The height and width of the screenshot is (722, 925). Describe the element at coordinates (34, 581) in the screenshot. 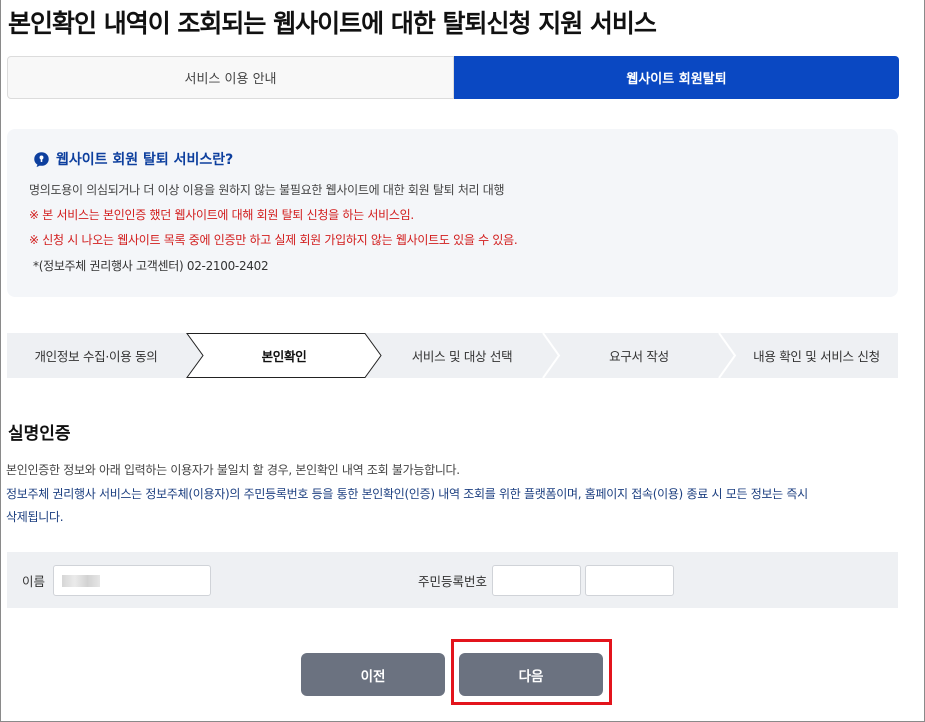

I see `name-label: 이름` at that location.